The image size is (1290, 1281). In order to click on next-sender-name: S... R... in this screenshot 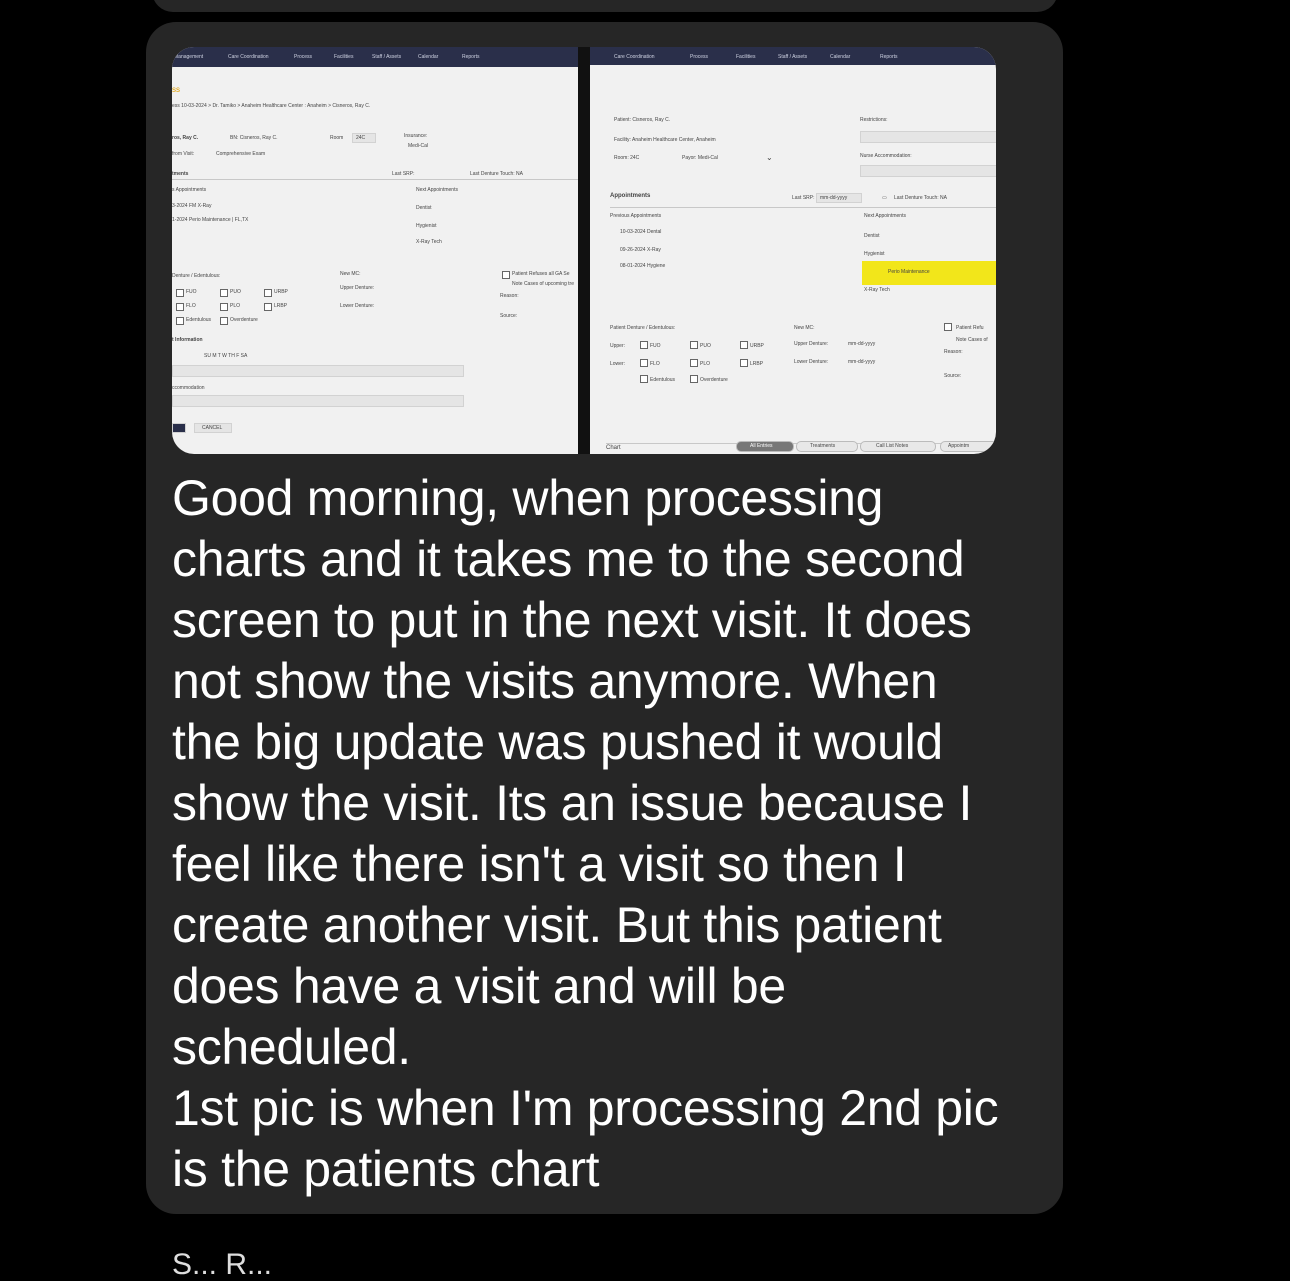, I will do `click(222, 1264)`.